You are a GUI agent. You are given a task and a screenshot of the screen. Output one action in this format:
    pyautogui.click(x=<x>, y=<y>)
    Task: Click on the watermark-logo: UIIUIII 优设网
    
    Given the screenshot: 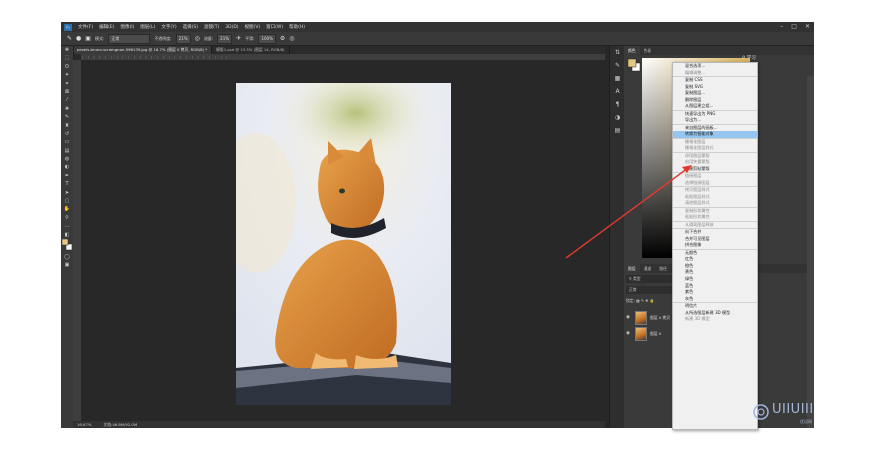 What is the action you would take?
    pyautogui.click(x=802, y=414)
    